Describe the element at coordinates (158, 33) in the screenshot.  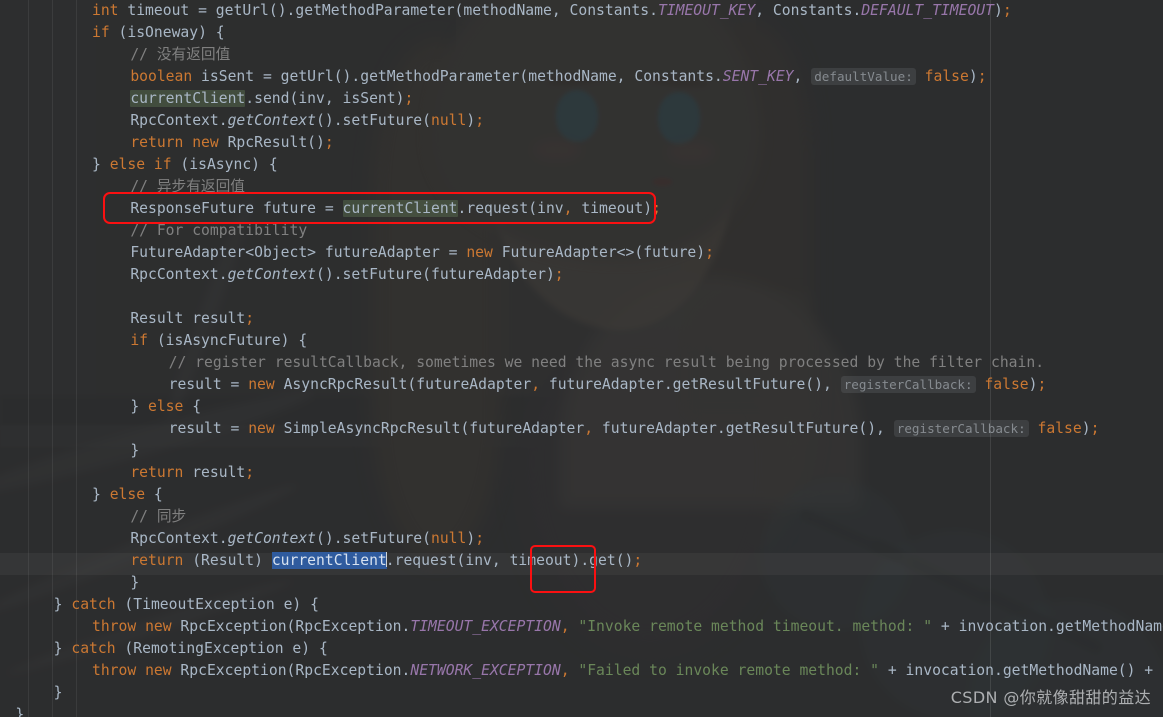
I see `code-line: if (isOneway) {` at that location.